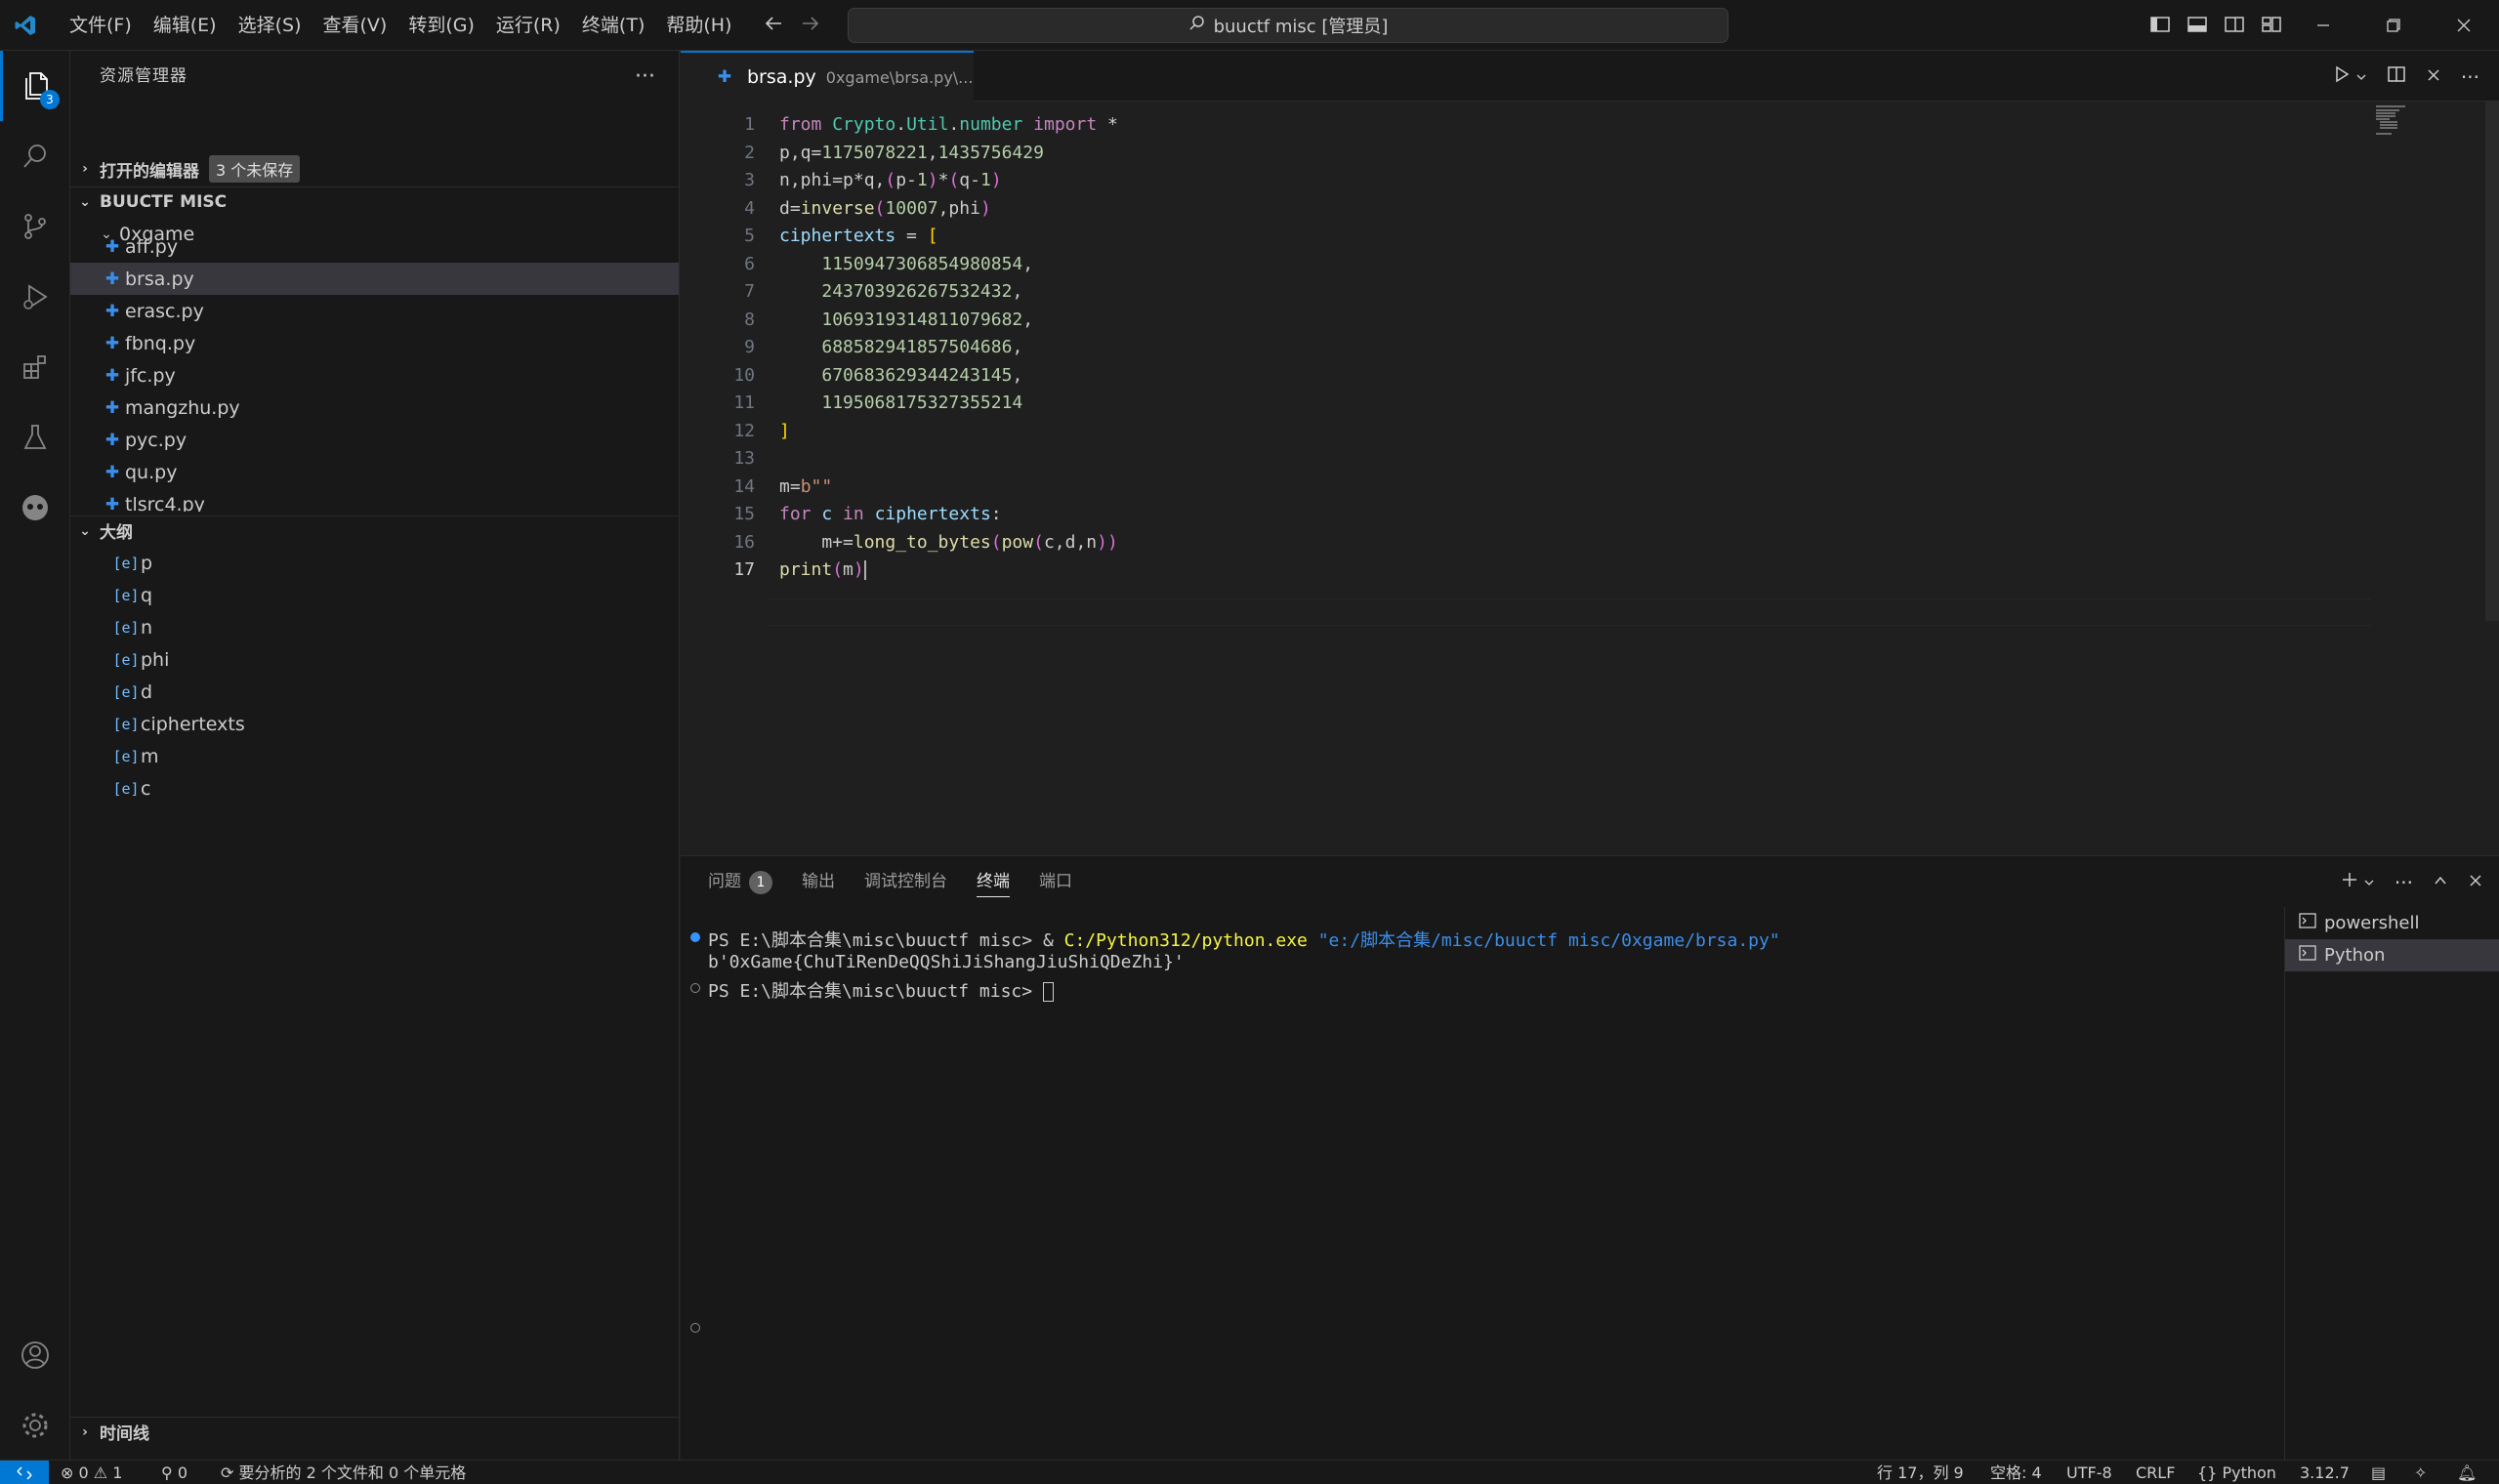 The width and height of the screenshot is (2499, 1484). What do you see at coordinates (35, 1355) in the screenshot?
I see `account-icon` at bounding box center [35, 1355].